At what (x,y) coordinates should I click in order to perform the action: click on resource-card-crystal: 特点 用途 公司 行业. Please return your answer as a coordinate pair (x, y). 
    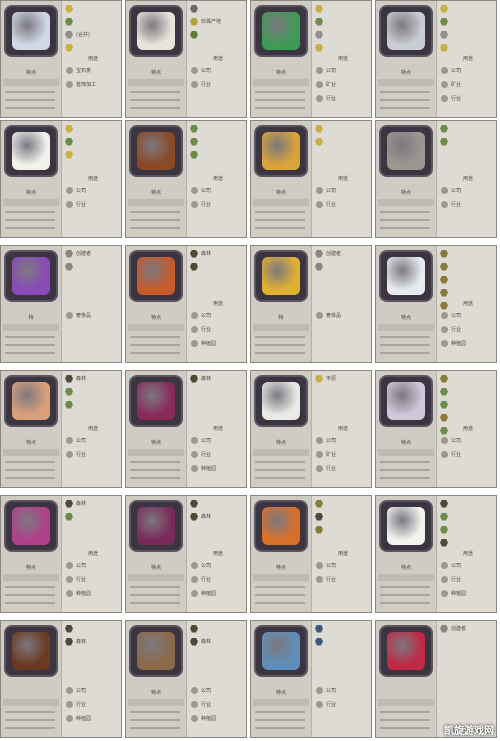
    Looking at the image, I should click on (436, 429).